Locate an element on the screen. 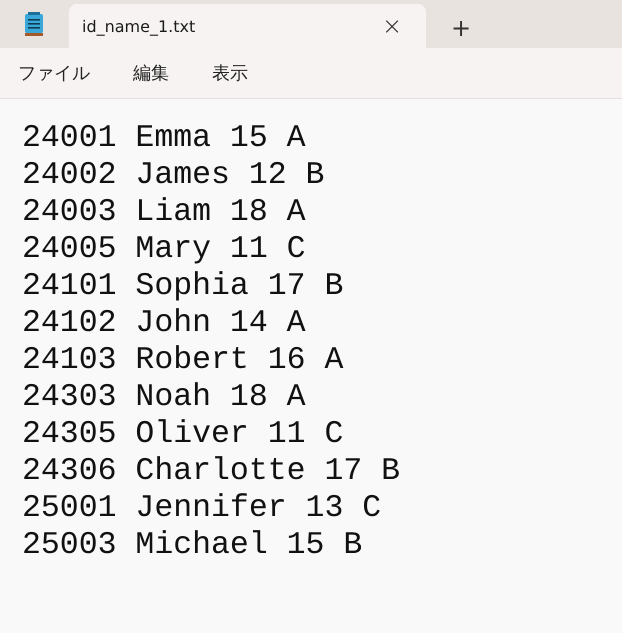  menu-item: ファイル is located at coordinates (54, 73).